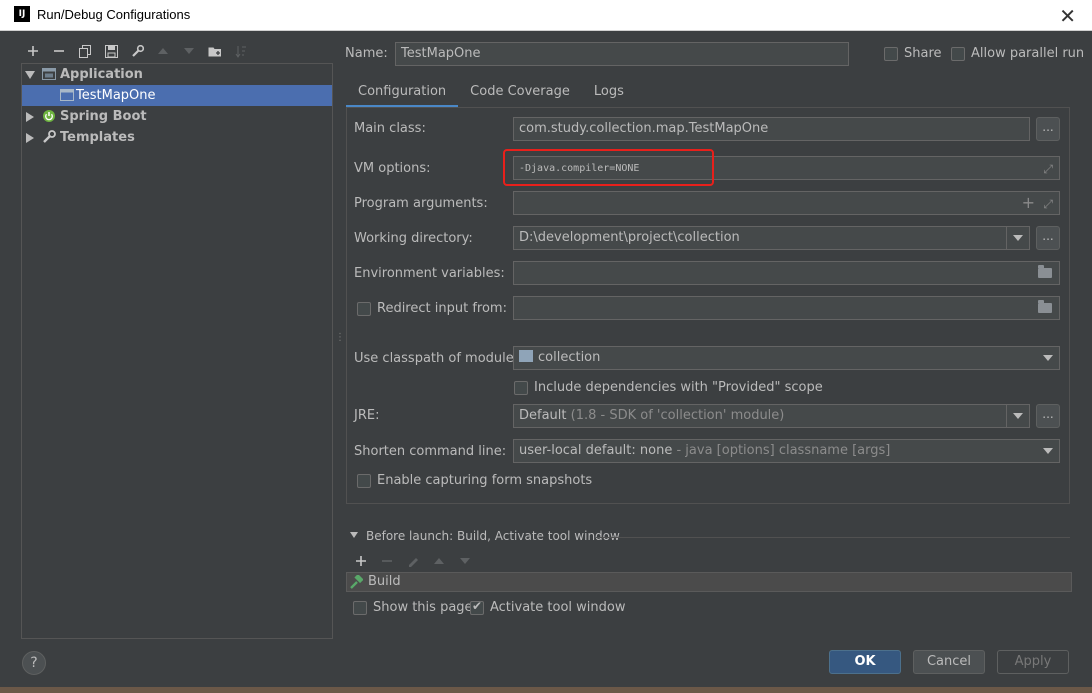 This screenshot has height=693, width=1092. I want to click on allow-parallel-checkbox: Allow parallel run, so click(1017, 53).